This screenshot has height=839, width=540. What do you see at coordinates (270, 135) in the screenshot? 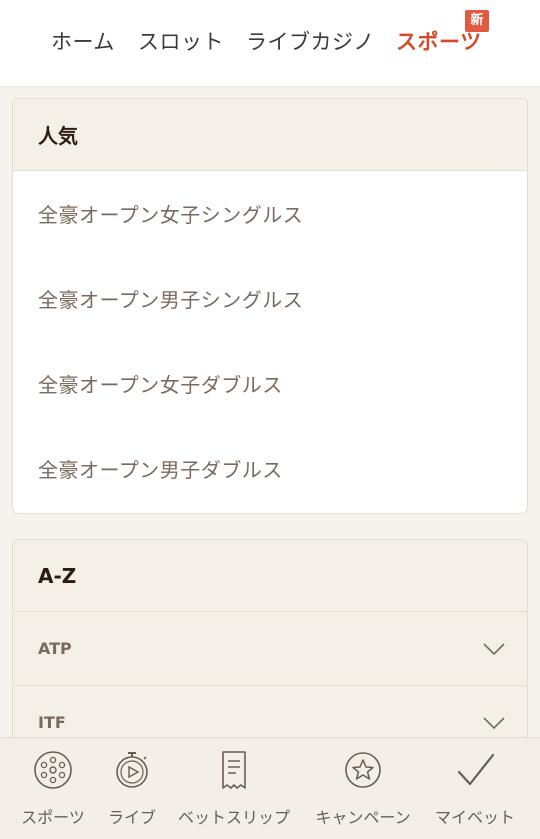
I see `popular-header: 人気` at bounding box center [270, 135].